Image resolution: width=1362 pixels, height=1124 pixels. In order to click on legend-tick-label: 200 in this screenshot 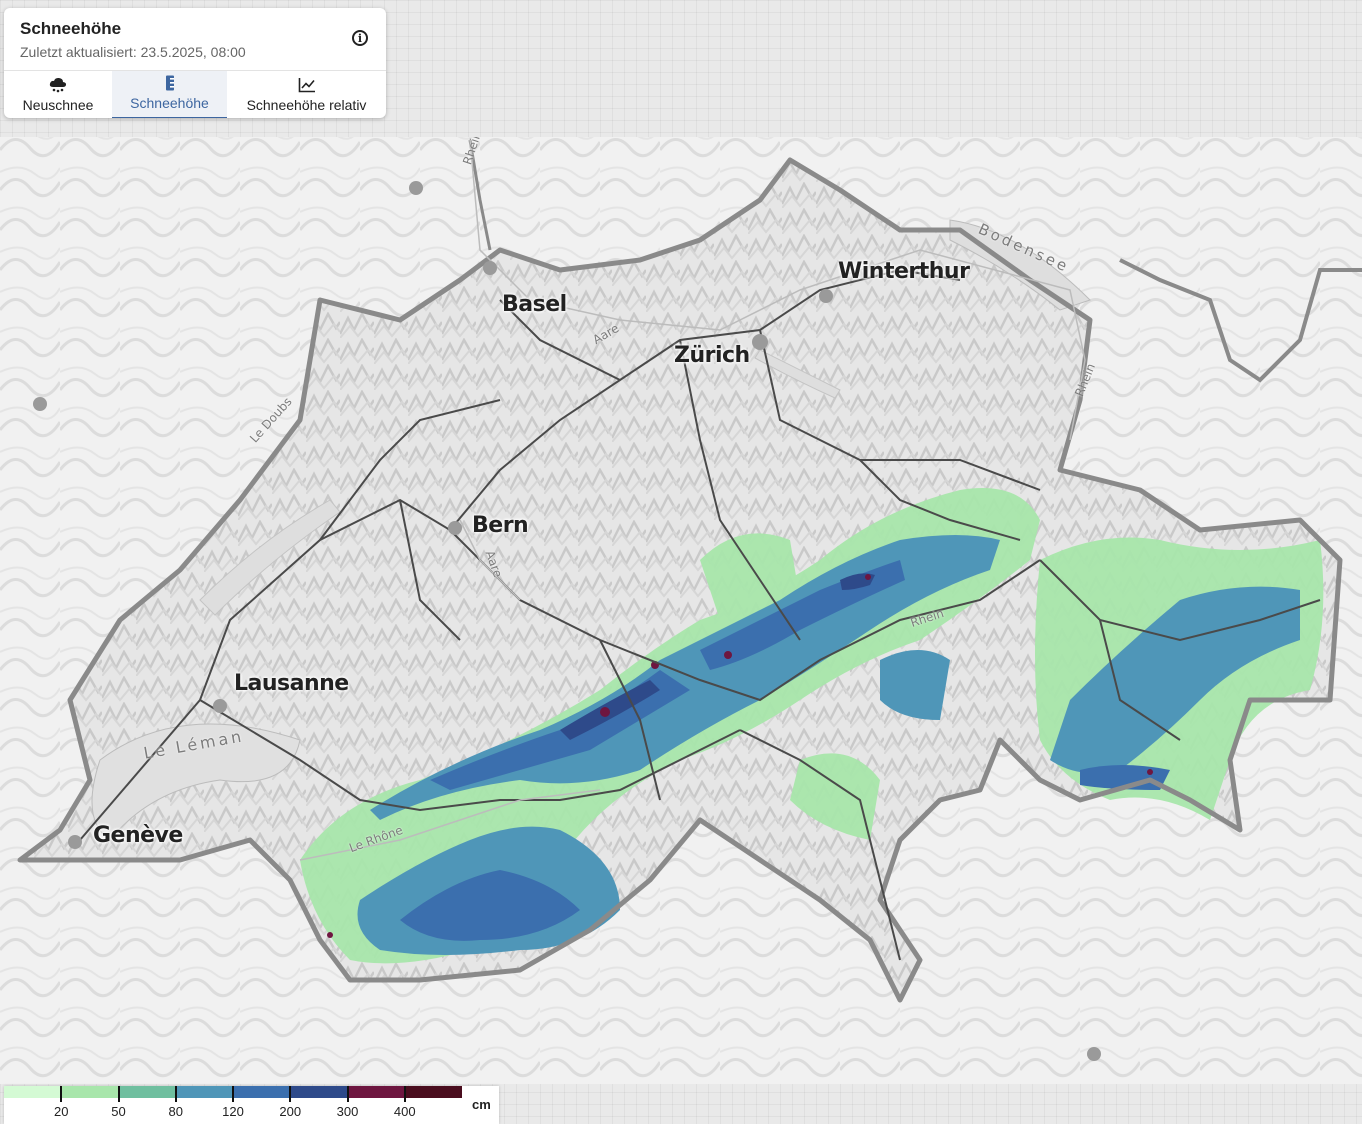, I will do `click(290, 1111)`.